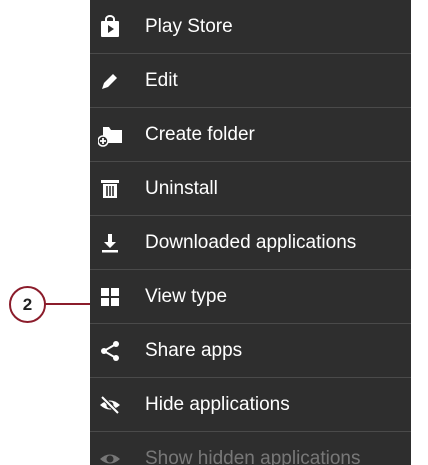  Describe the element at coordinates (27, 304) in the screenshot. I see `step-callout: 2` at that location.